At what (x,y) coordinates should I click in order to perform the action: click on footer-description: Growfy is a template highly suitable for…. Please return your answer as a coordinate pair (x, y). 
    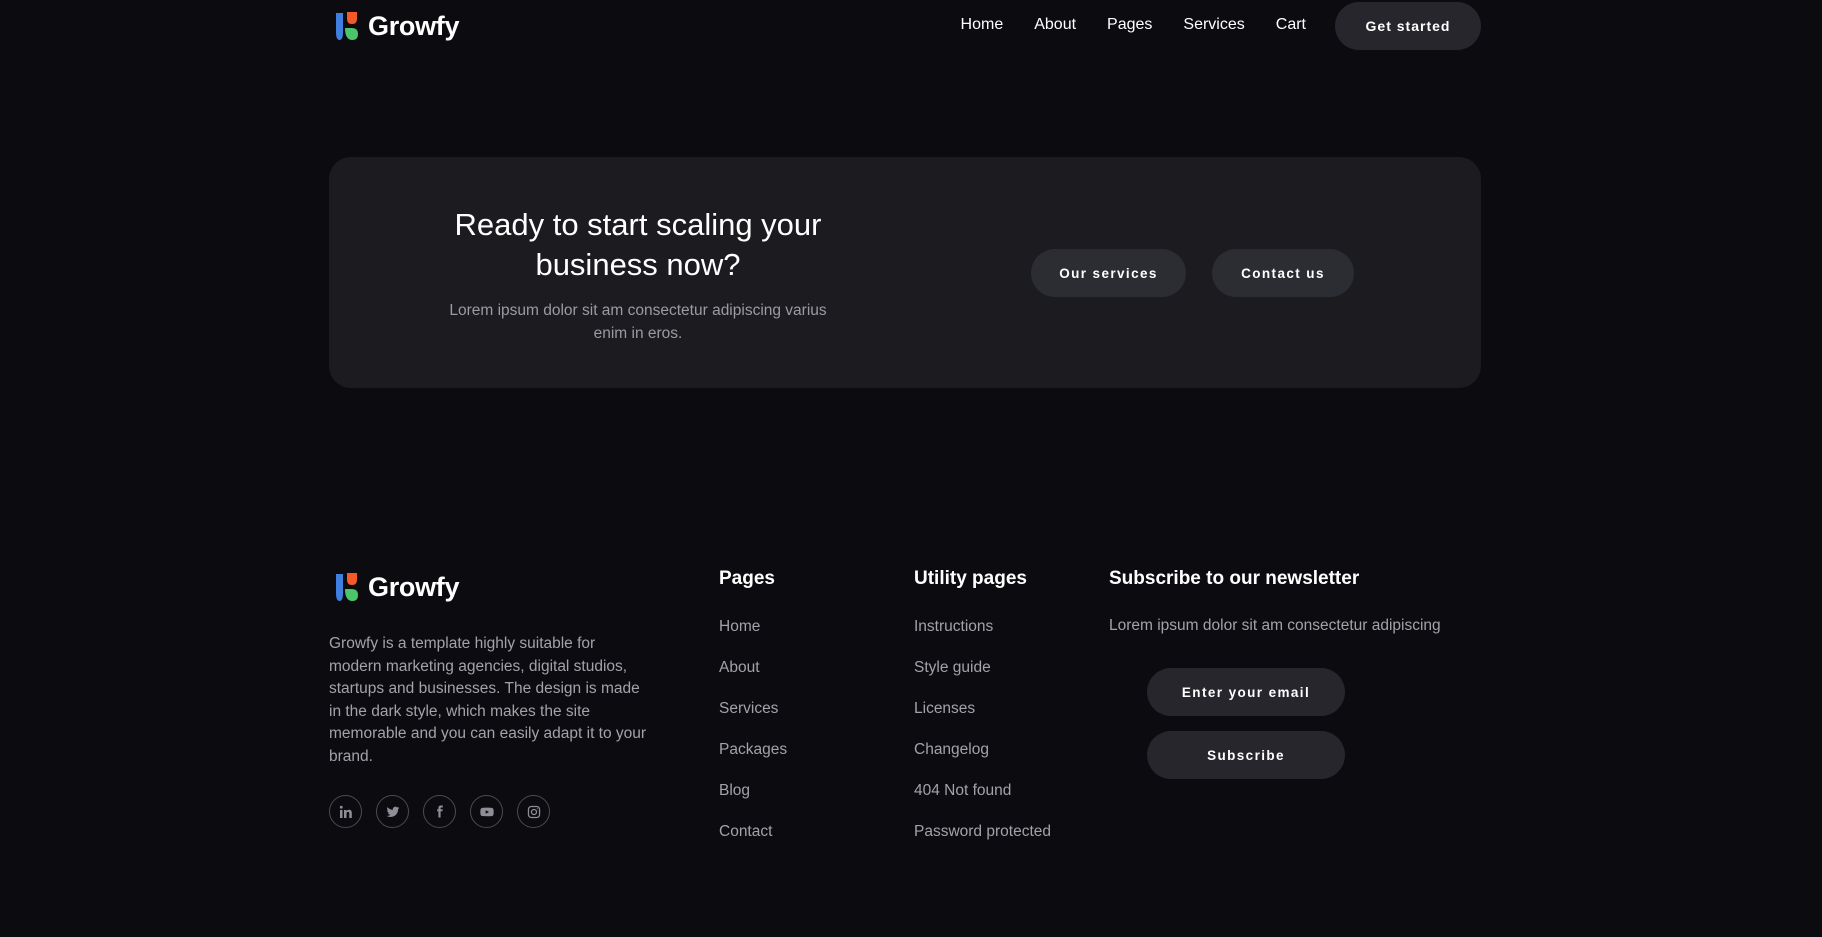
    Looking at the image, I should click on (488, 700).